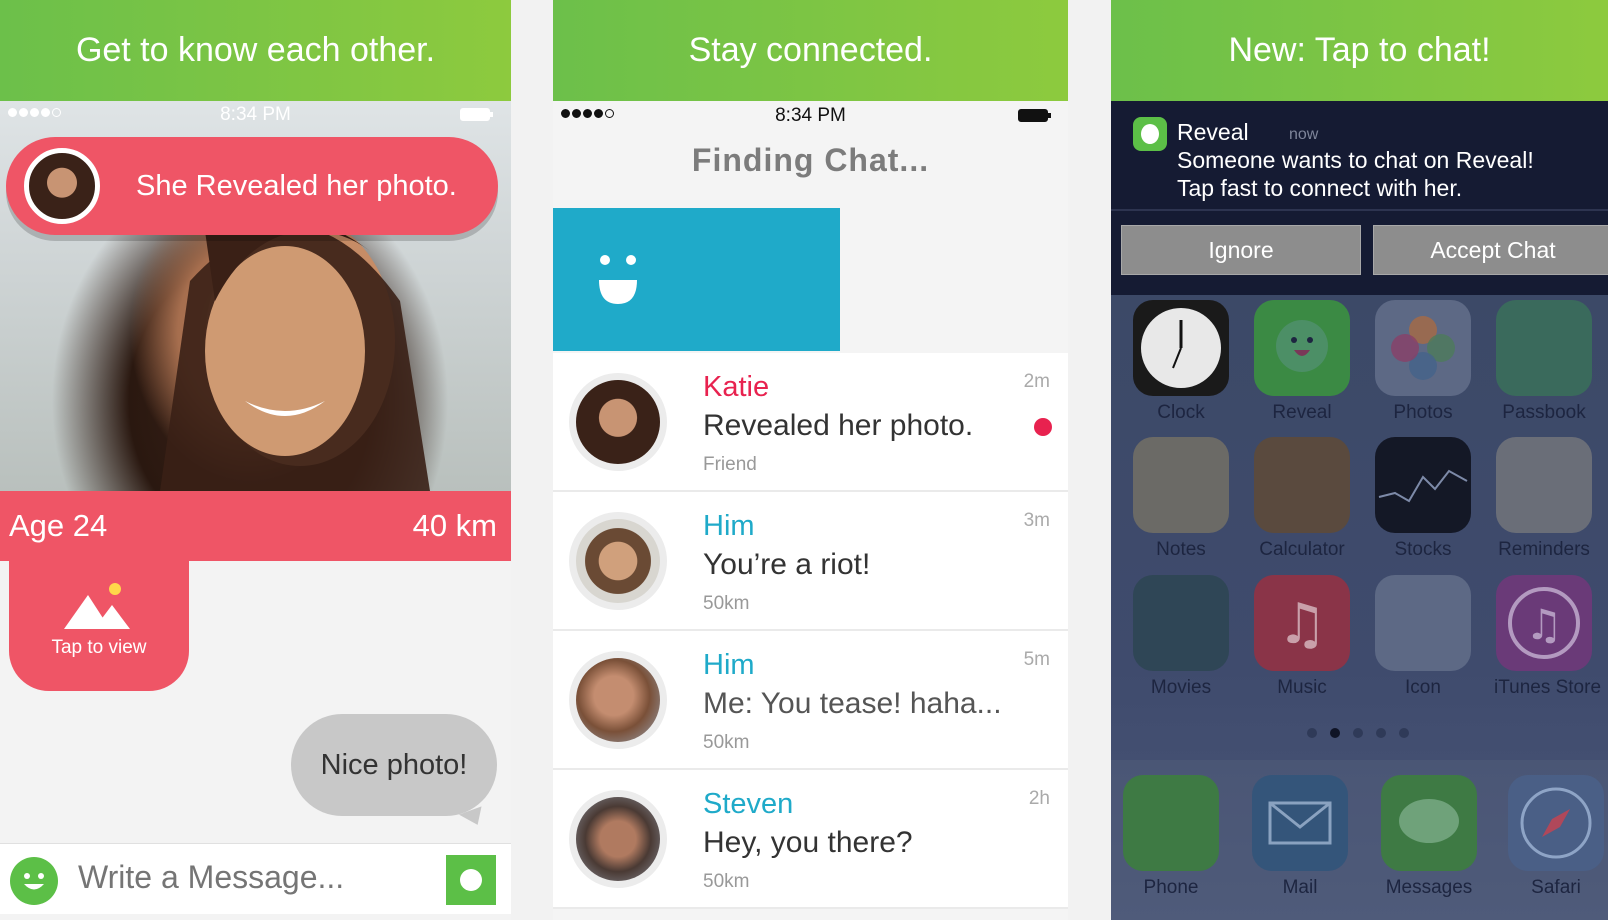 Image resolution: width=1608 pixels, height=920 pixels. I want to click on app-mail: Mail, so click(1300, 837).